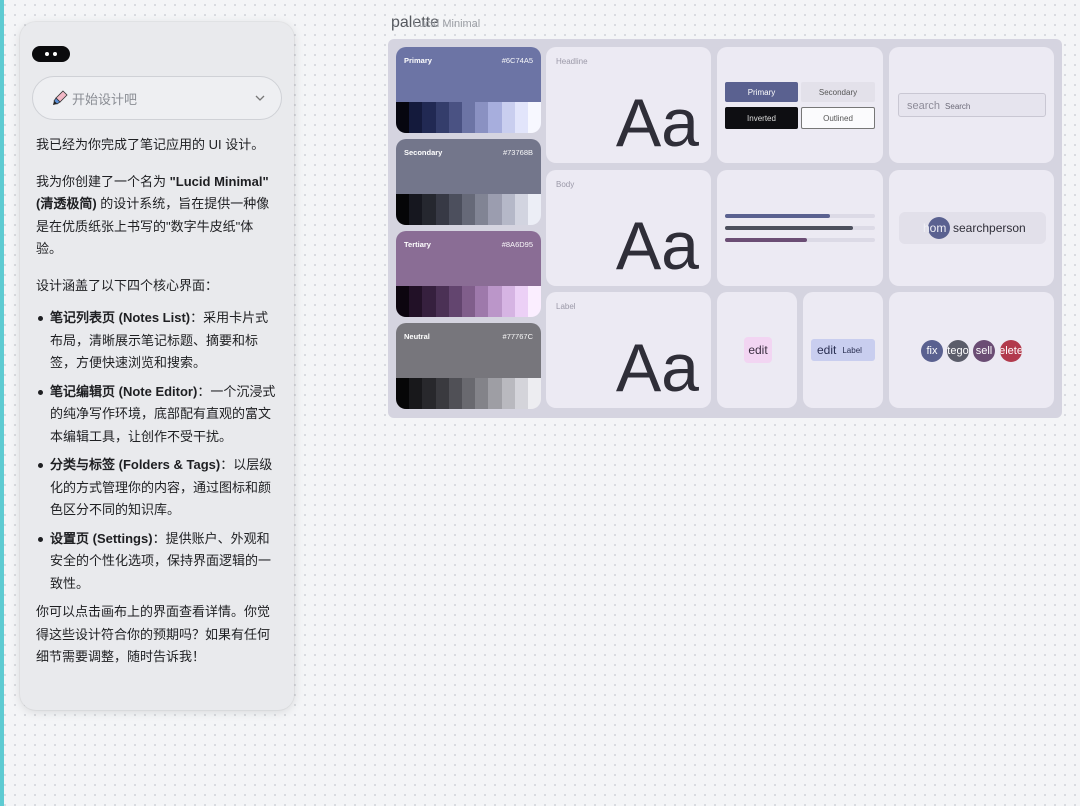 This screenshot has width=1080, height=806. I want to click on frame-subtitle-text: Lucid Minimal, so click(447, 24).